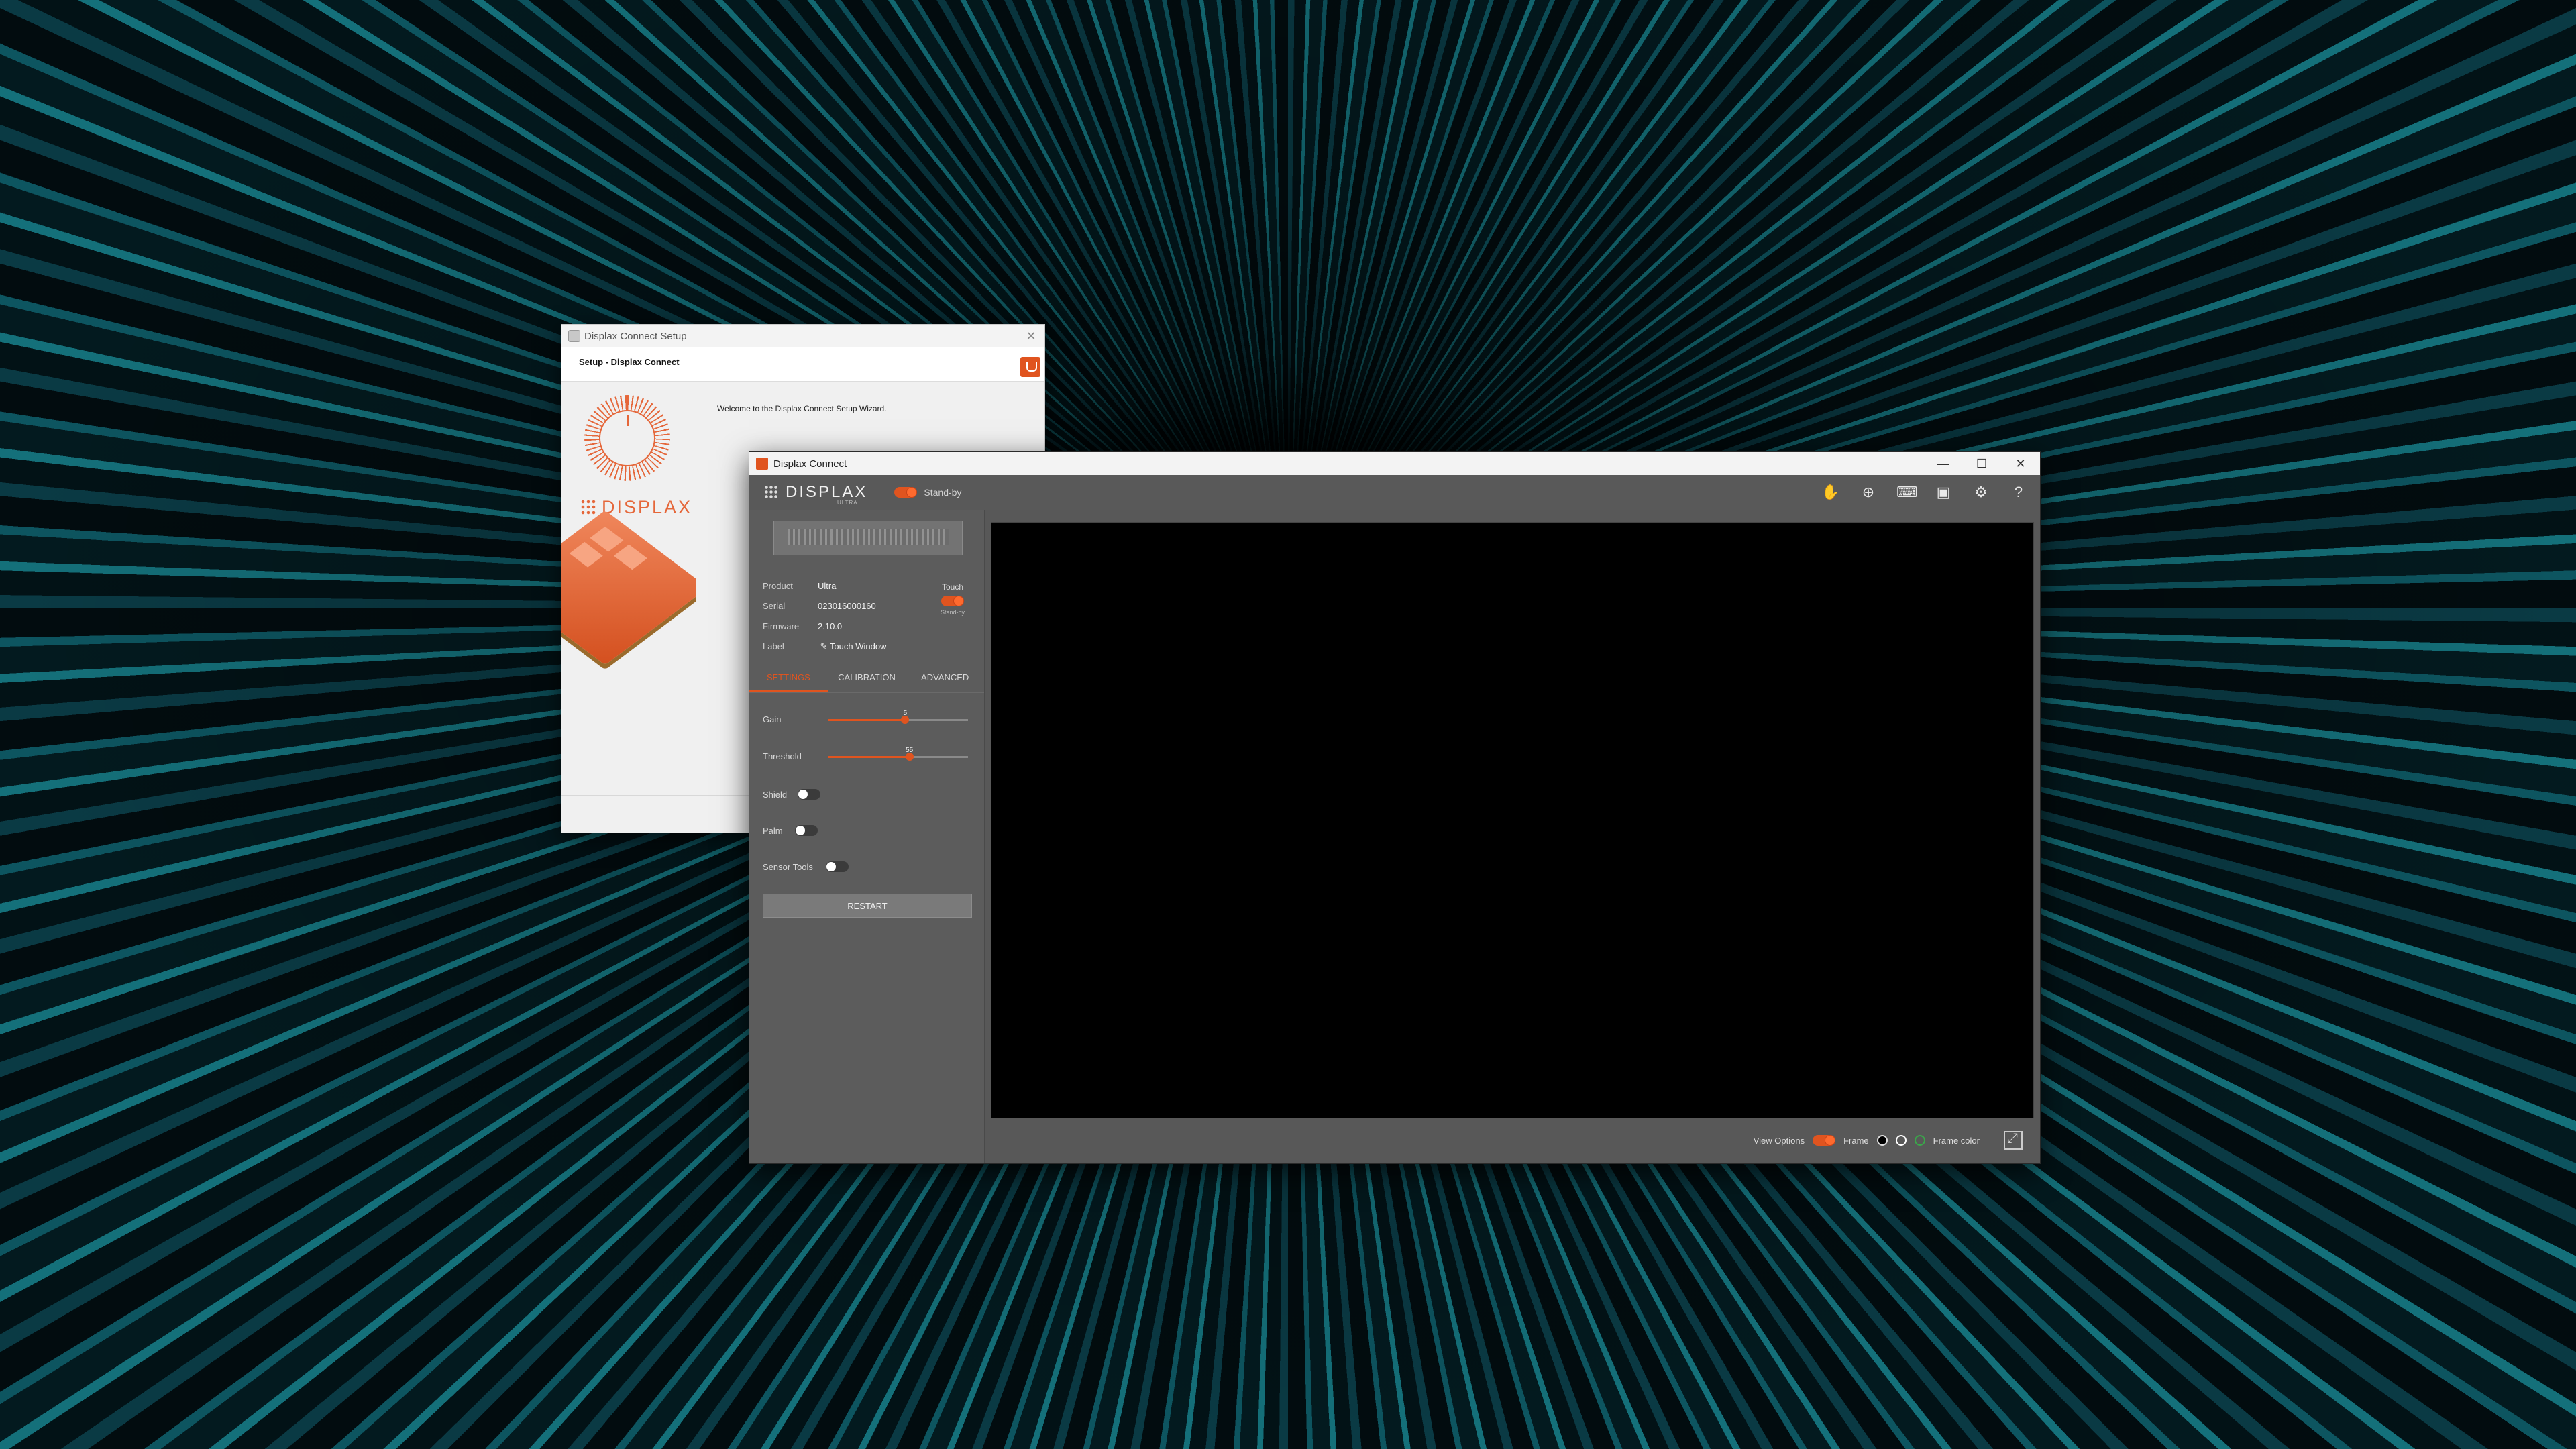 Image resolution: width=2576 pixels, height=1449 pixels. Describe the element at coordinates (847, 503) in the screenshot. I see `logo-subtitle: ULTRA` at that location.